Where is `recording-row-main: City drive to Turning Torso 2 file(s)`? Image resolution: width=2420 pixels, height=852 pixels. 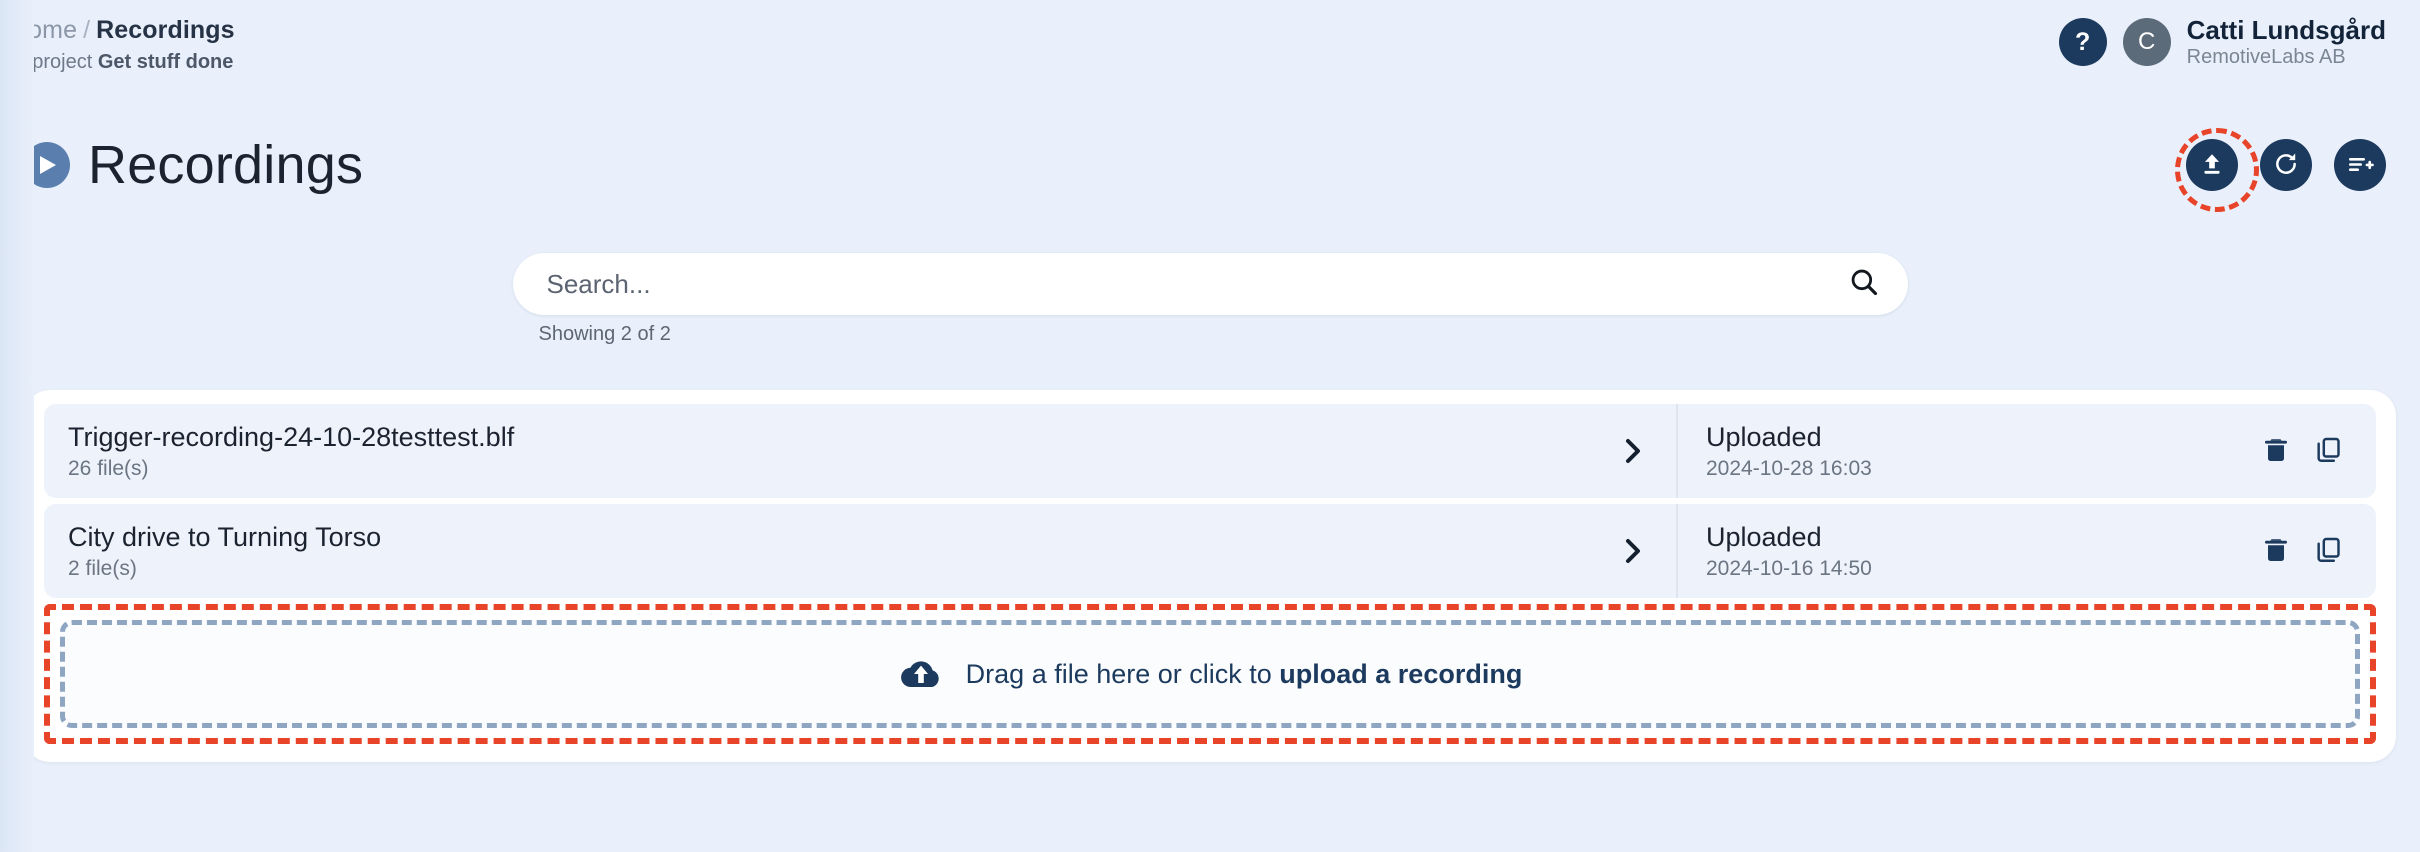 recording-row-main: City drive to Turning Torso 2 file(s) is located at coordinates (860, 551).